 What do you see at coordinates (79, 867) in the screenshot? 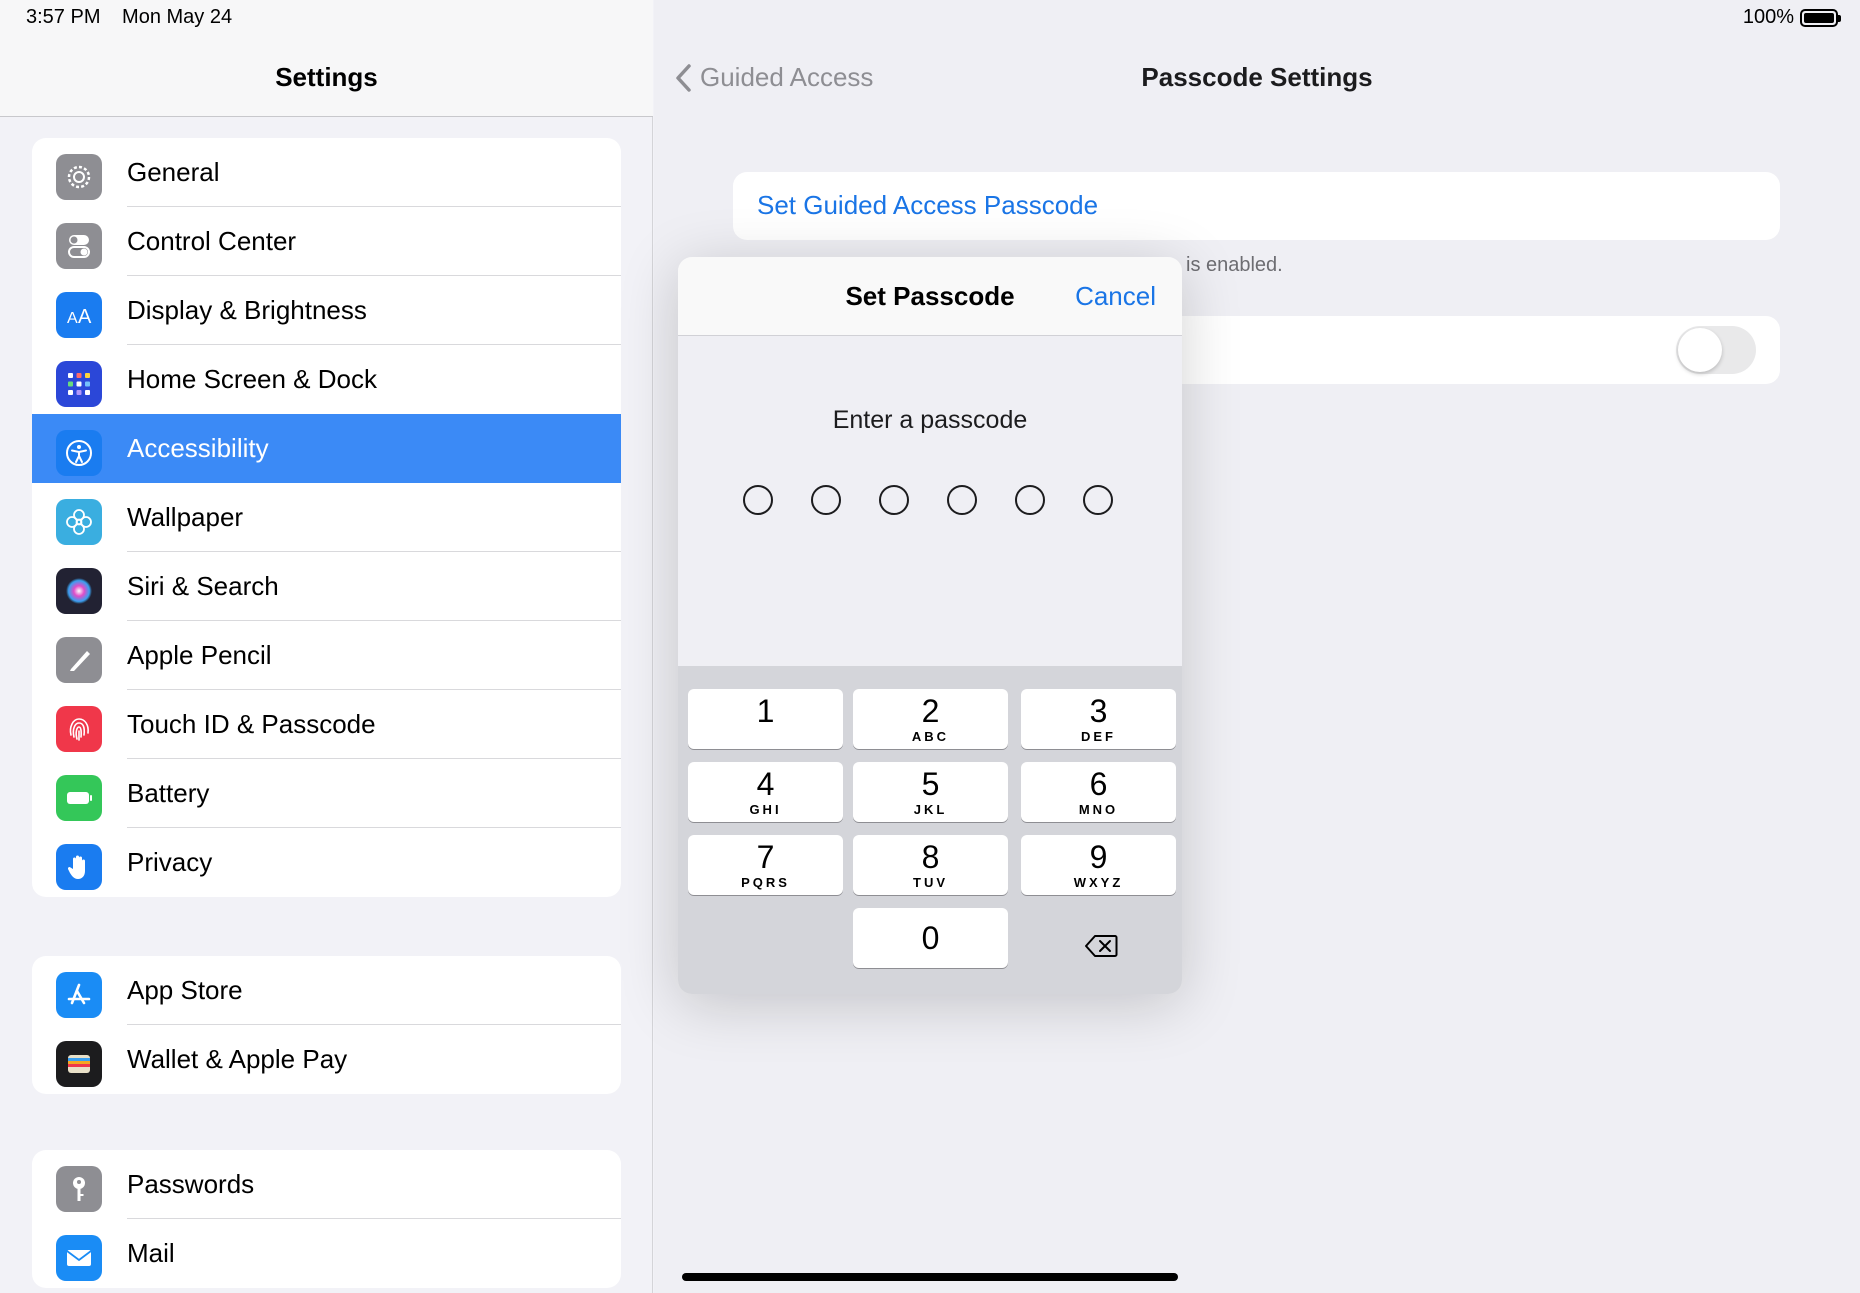
I see `hand-icon` at bounding box center [79, 867].